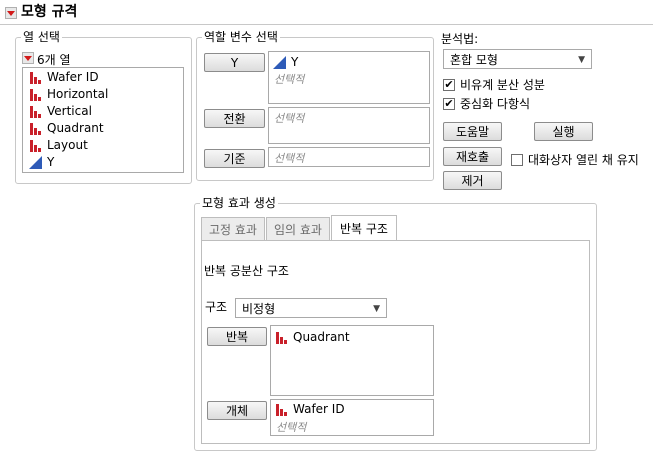 The height and width of the screenshot is (454, 653). Describe the element at coordinates (28, 58) in the screenshot. I see `column-list-menu-icon` at that location.